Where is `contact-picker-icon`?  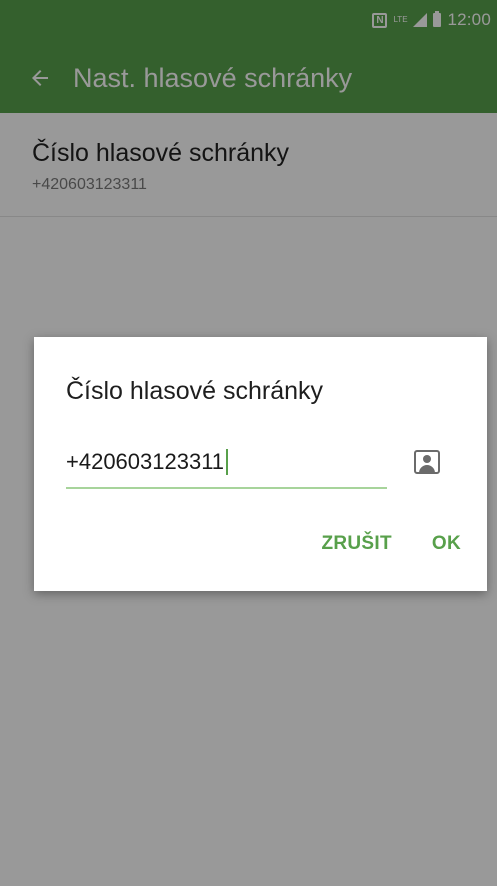
contact-picker-icon is located at coordinates (427, 462).